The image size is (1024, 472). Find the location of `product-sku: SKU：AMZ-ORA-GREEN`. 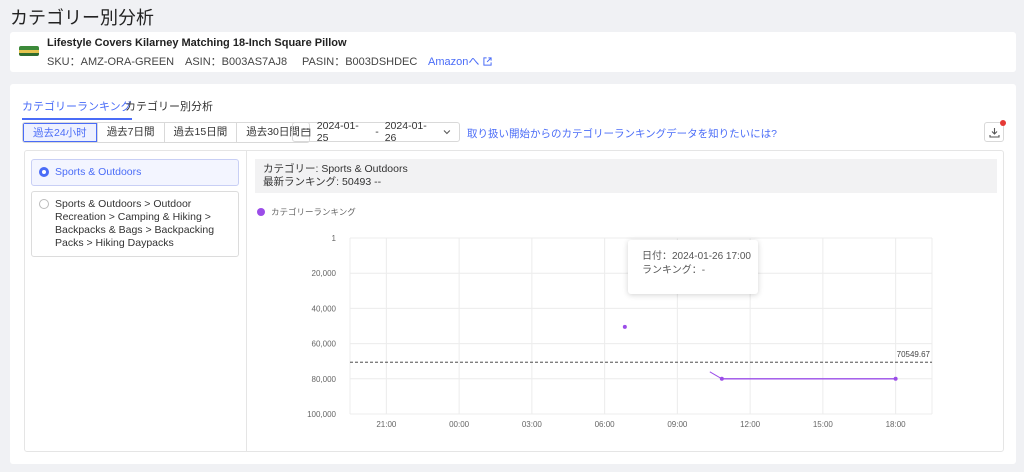

product-sku: SKU：AMZ-ORA-GREEN is located at coordinates (111, 62).